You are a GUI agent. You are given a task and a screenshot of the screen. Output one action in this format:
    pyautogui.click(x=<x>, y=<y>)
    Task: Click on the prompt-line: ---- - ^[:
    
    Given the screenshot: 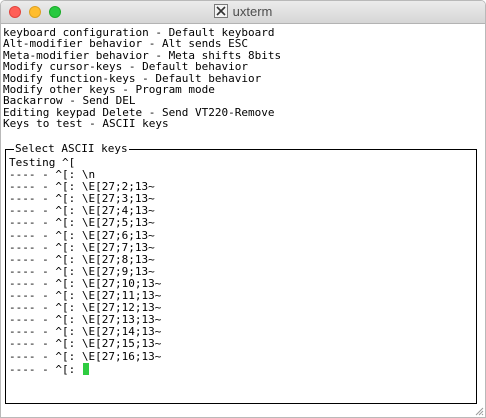 What is the action you would take?
    pyautogui.click(x=85, y=369)
    